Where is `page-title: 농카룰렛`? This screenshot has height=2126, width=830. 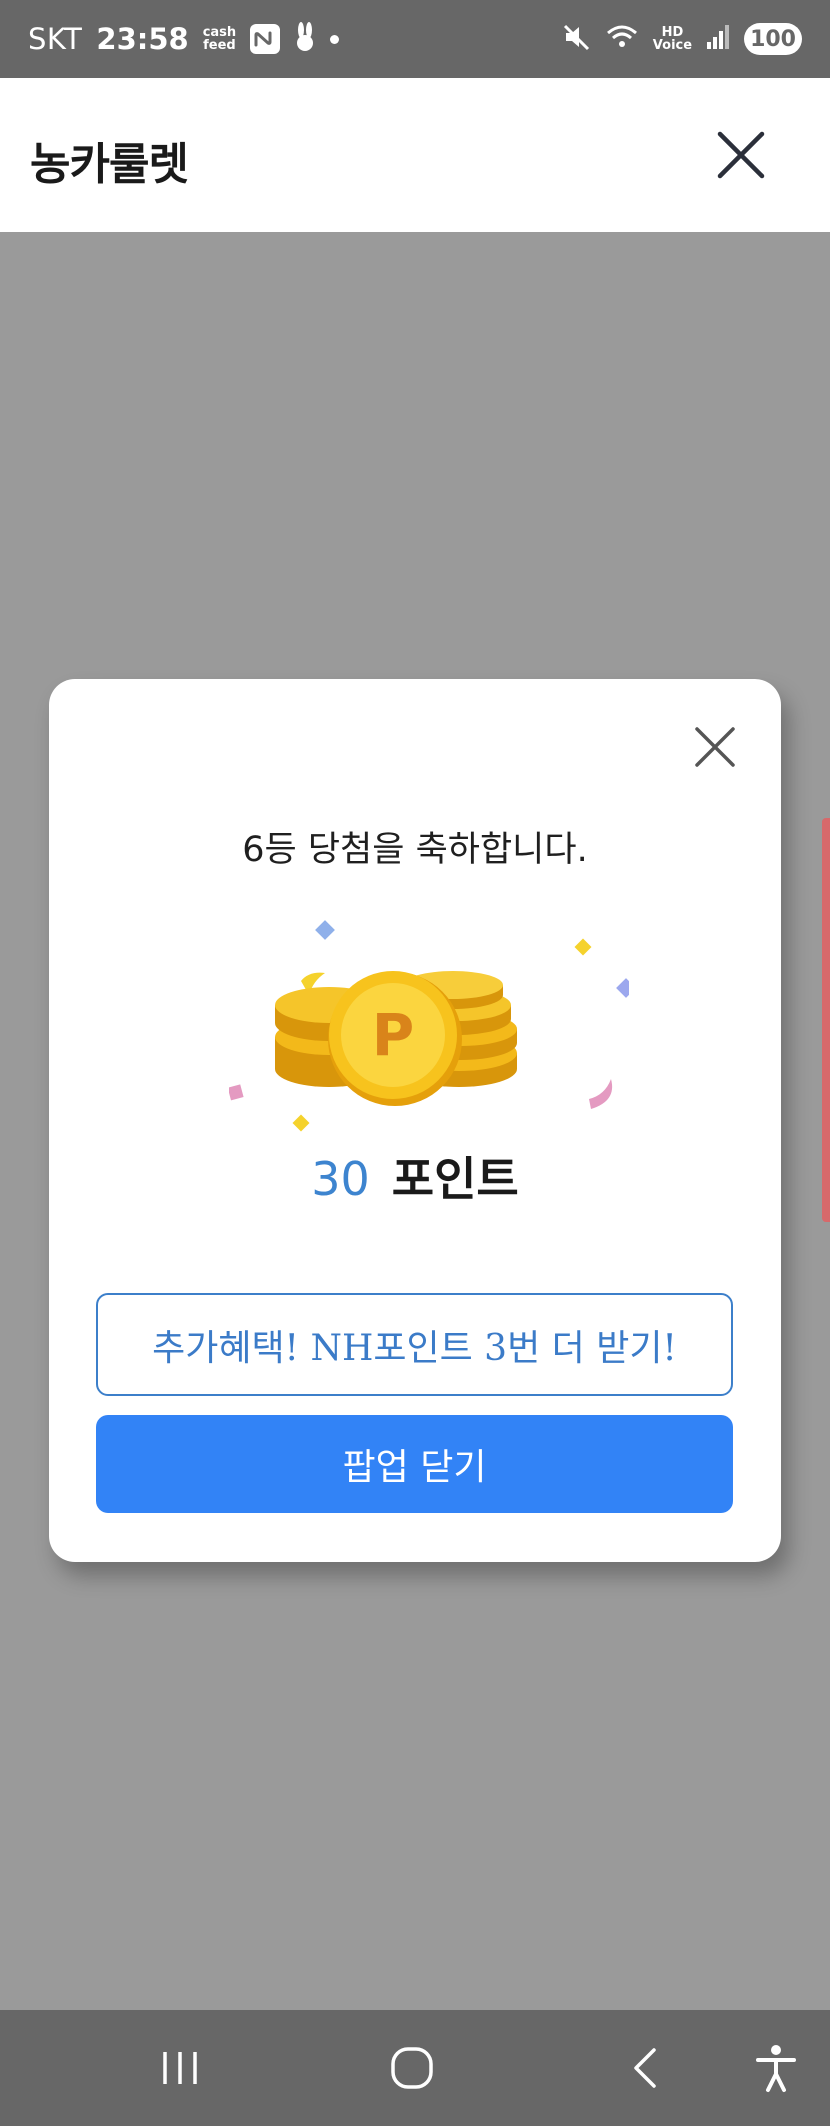
page-title: 농카룰렛 is located at coordinates (109, 164).